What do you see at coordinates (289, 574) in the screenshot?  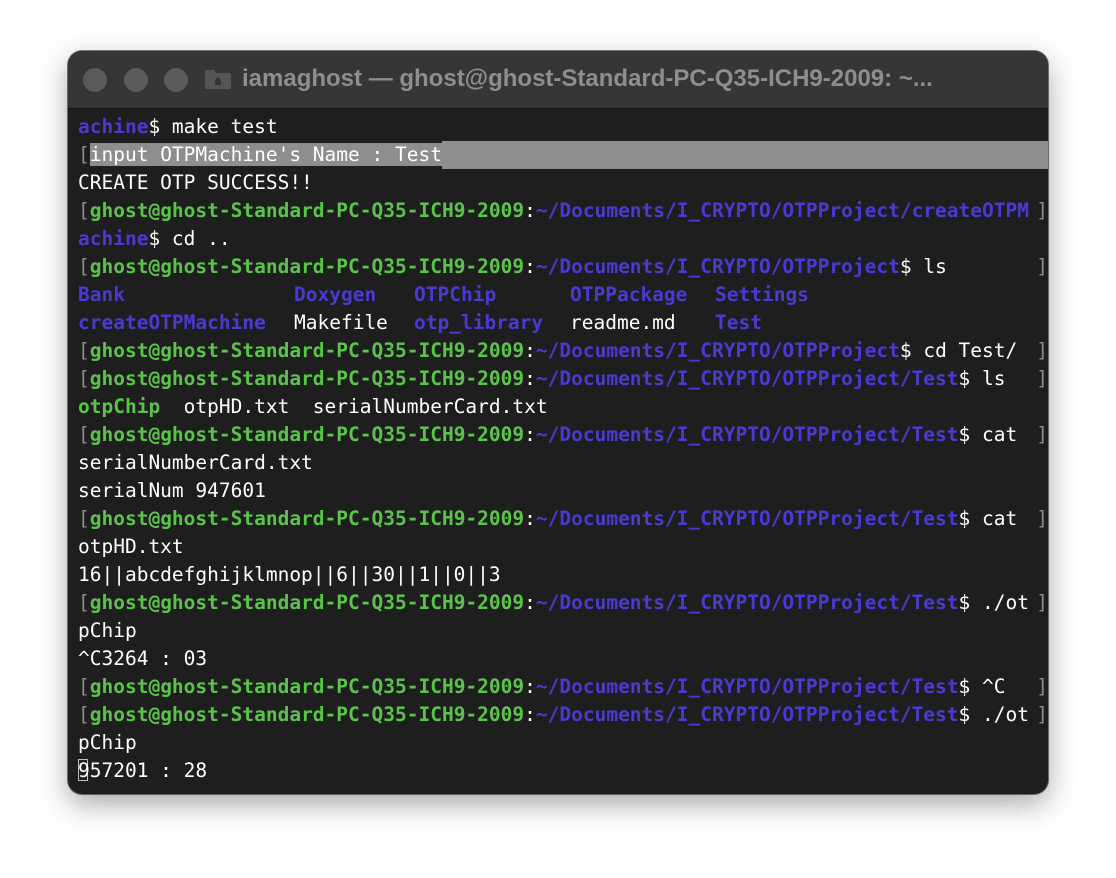 I see `terminal-line: 16||abcdefghijklmnop||6||30||1||0||3` at bounding box center [289, 574].